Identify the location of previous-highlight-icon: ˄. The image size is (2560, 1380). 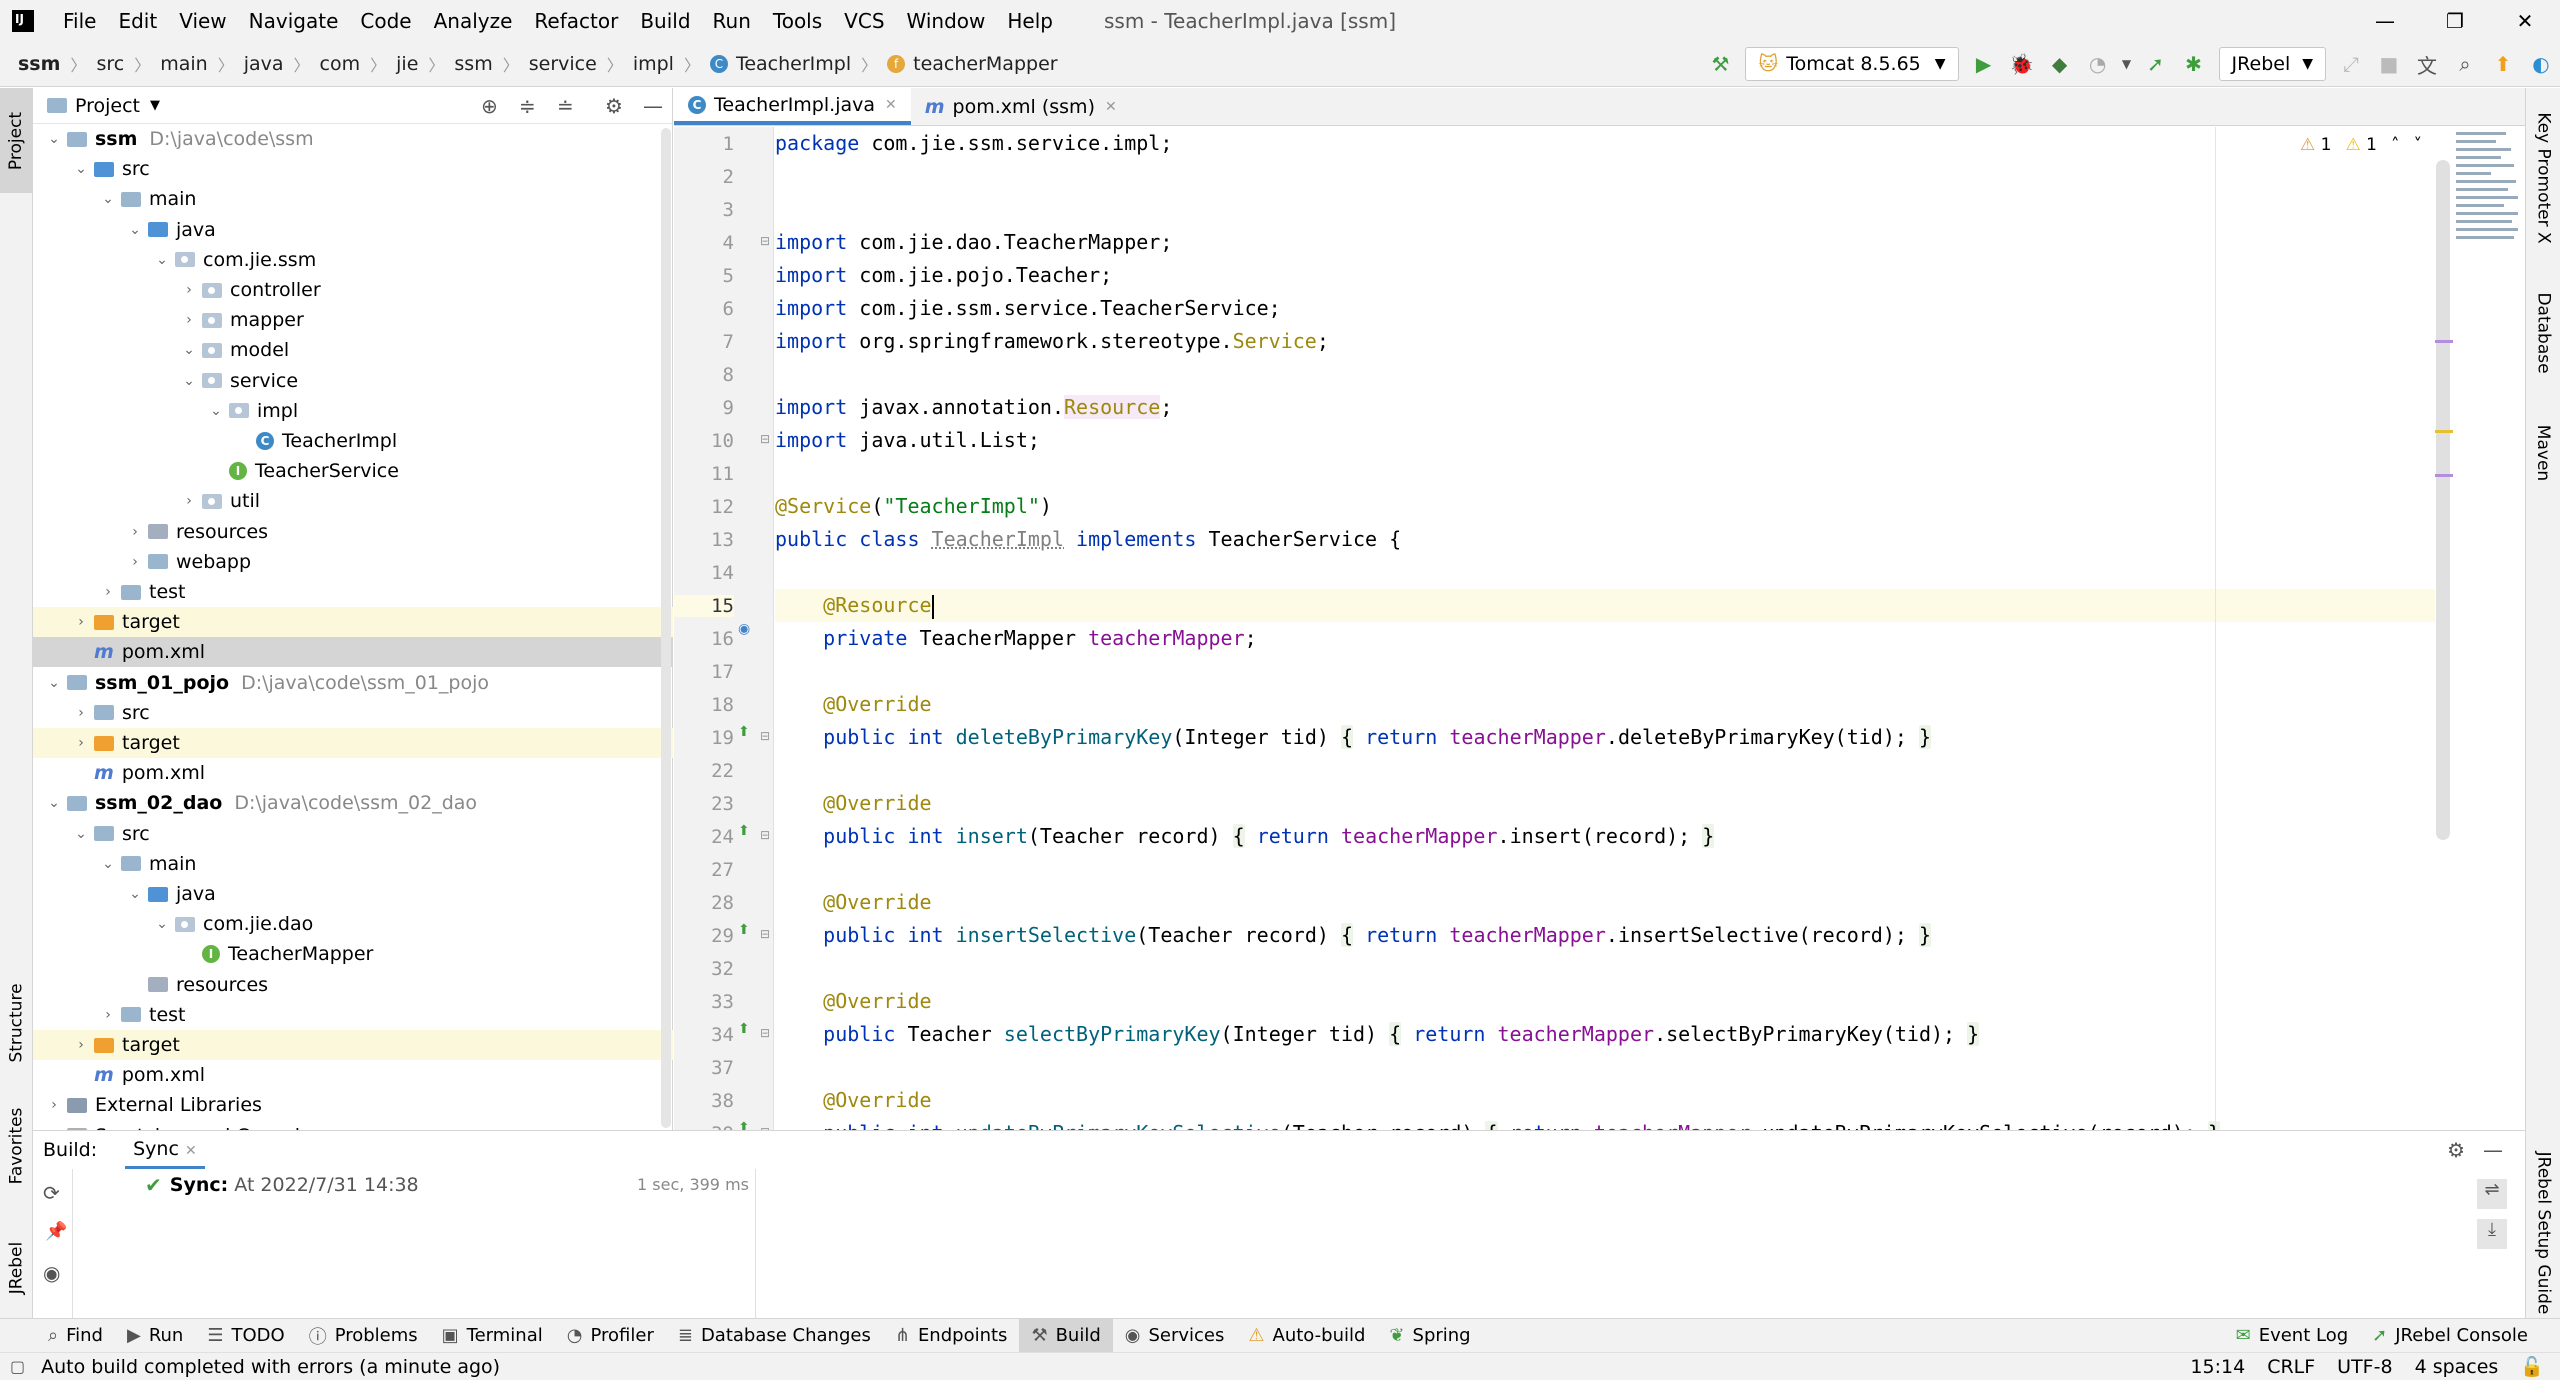
(2395, 145).